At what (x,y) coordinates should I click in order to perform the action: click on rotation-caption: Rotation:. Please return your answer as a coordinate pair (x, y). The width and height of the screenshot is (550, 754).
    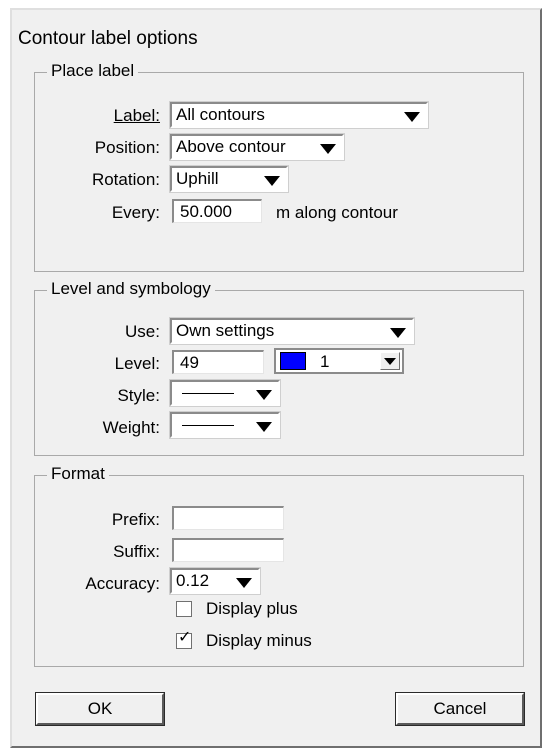
    Looking at the image, I should click on (125, 179).